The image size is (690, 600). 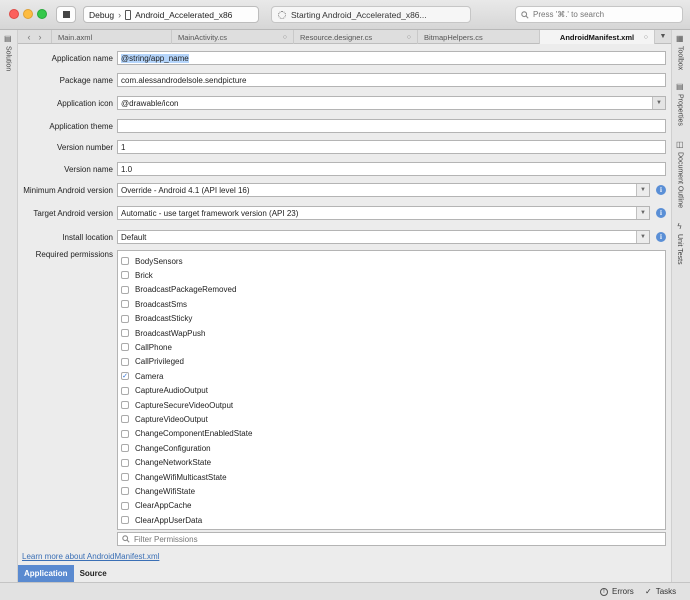 What do you see at coordinates (166, 448) in the screenshot?
I see `permission-item: ChangeConfiguration` at bounding box center [166, 448].